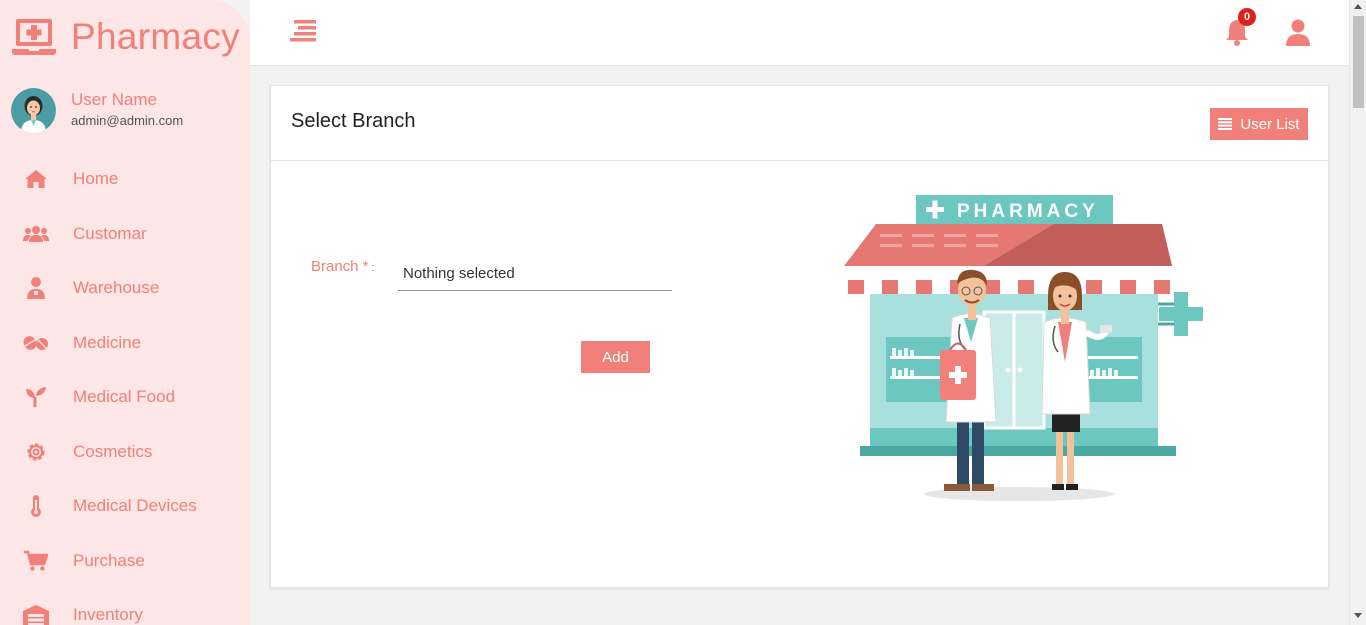 This screenshot has height=625, width=1366. What do you see at coordinates (1358, 6) in the screenshot?
I see `scroll-up-arrow-icon` at bounding box center [1358, 6].